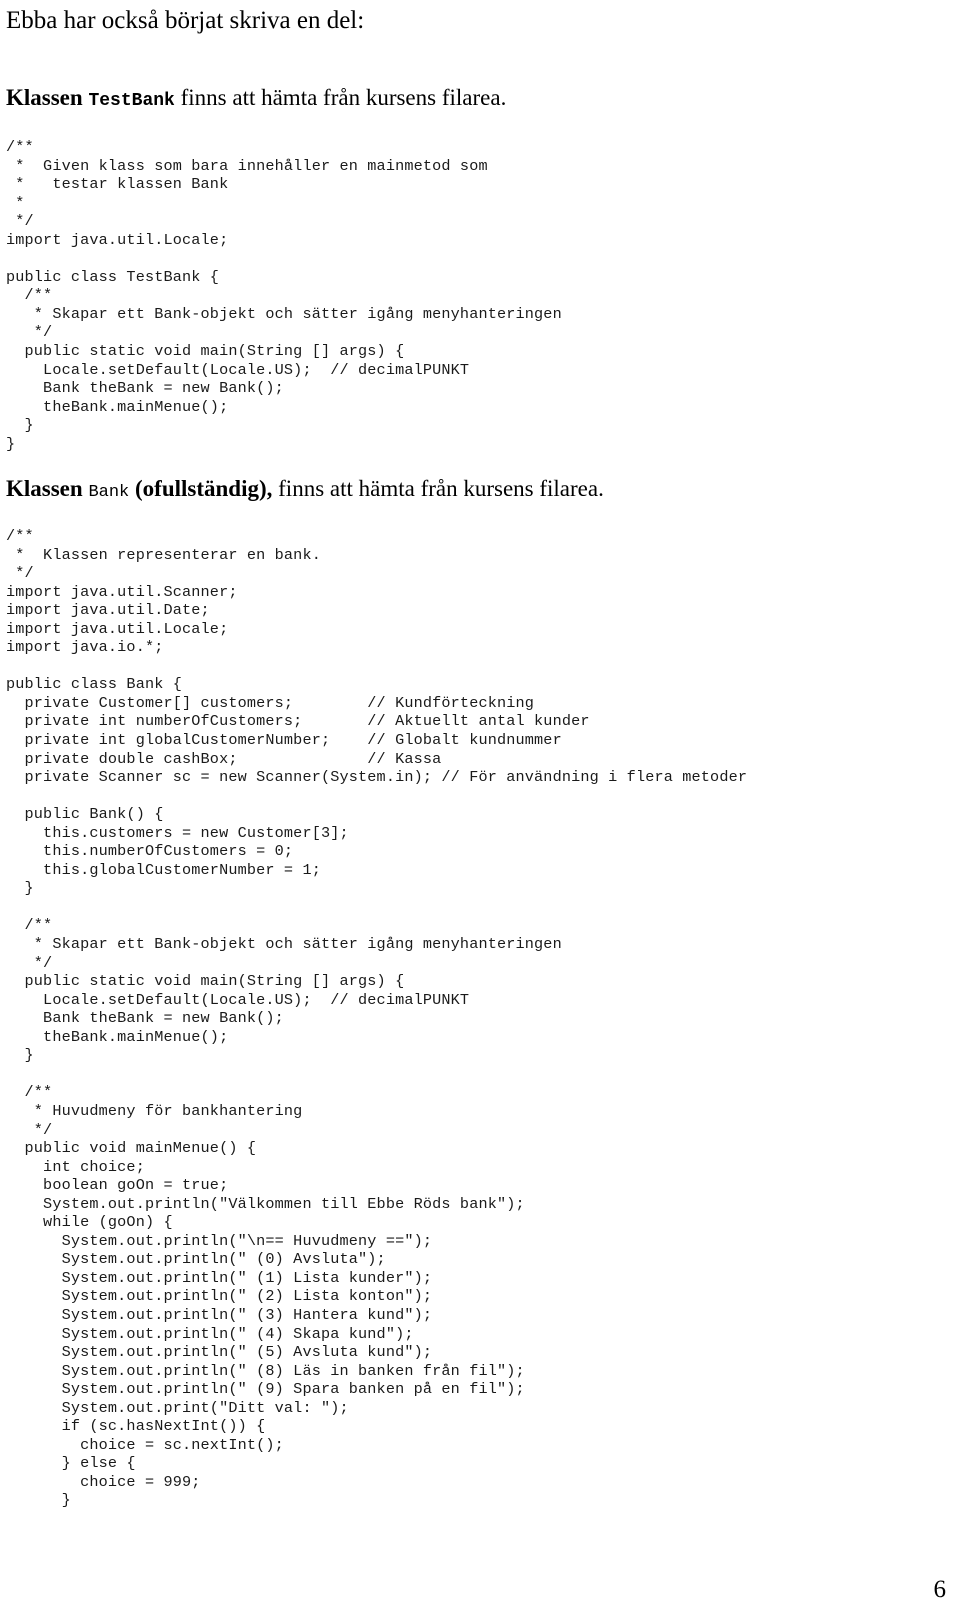 Image resolution: width=960 pixels, height=1620 pixels. Describe the element at coordinates (441, 488) in the screenshot. I see `heading-bank-suffix: finns att hämta från kursens filarea.` at that location.